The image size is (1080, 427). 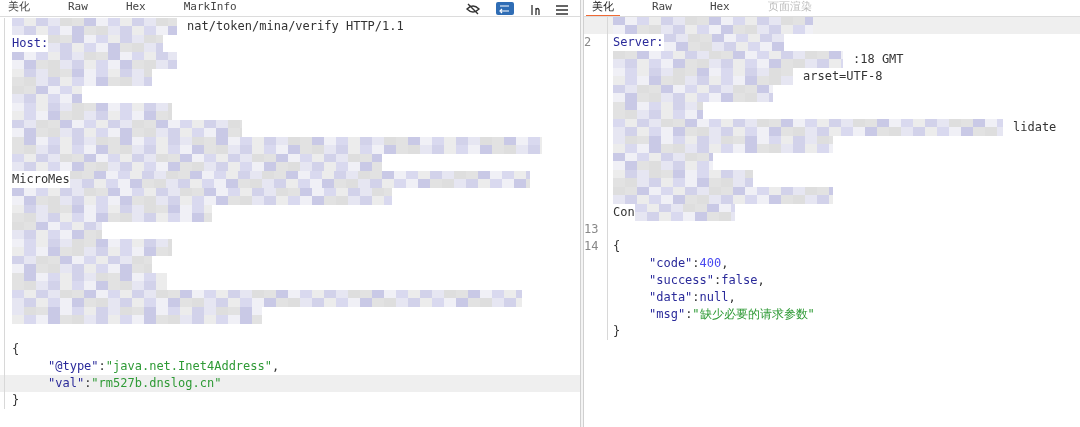 What do you see at coordinates (588, 42) in the screenshot?
I see `line-number: 2` at bounding box center [588, 42].